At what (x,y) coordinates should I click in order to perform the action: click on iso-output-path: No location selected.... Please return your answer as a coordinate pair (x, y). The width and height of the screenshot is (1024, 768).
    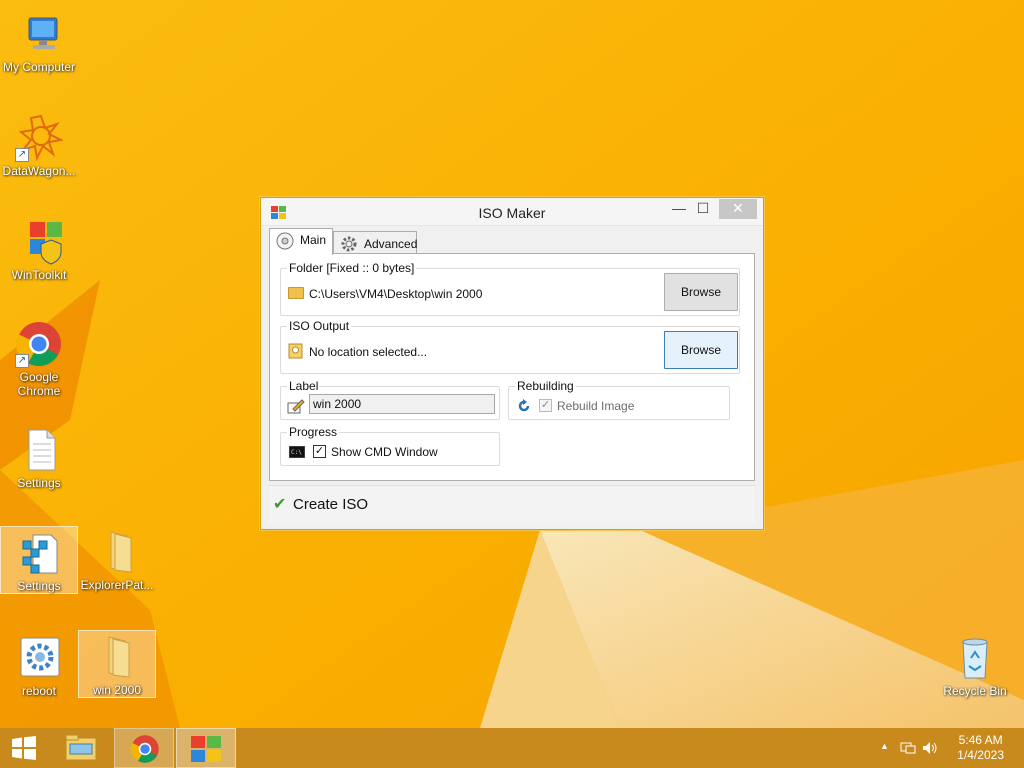
    Looking at the image, I should click on (368, 352).